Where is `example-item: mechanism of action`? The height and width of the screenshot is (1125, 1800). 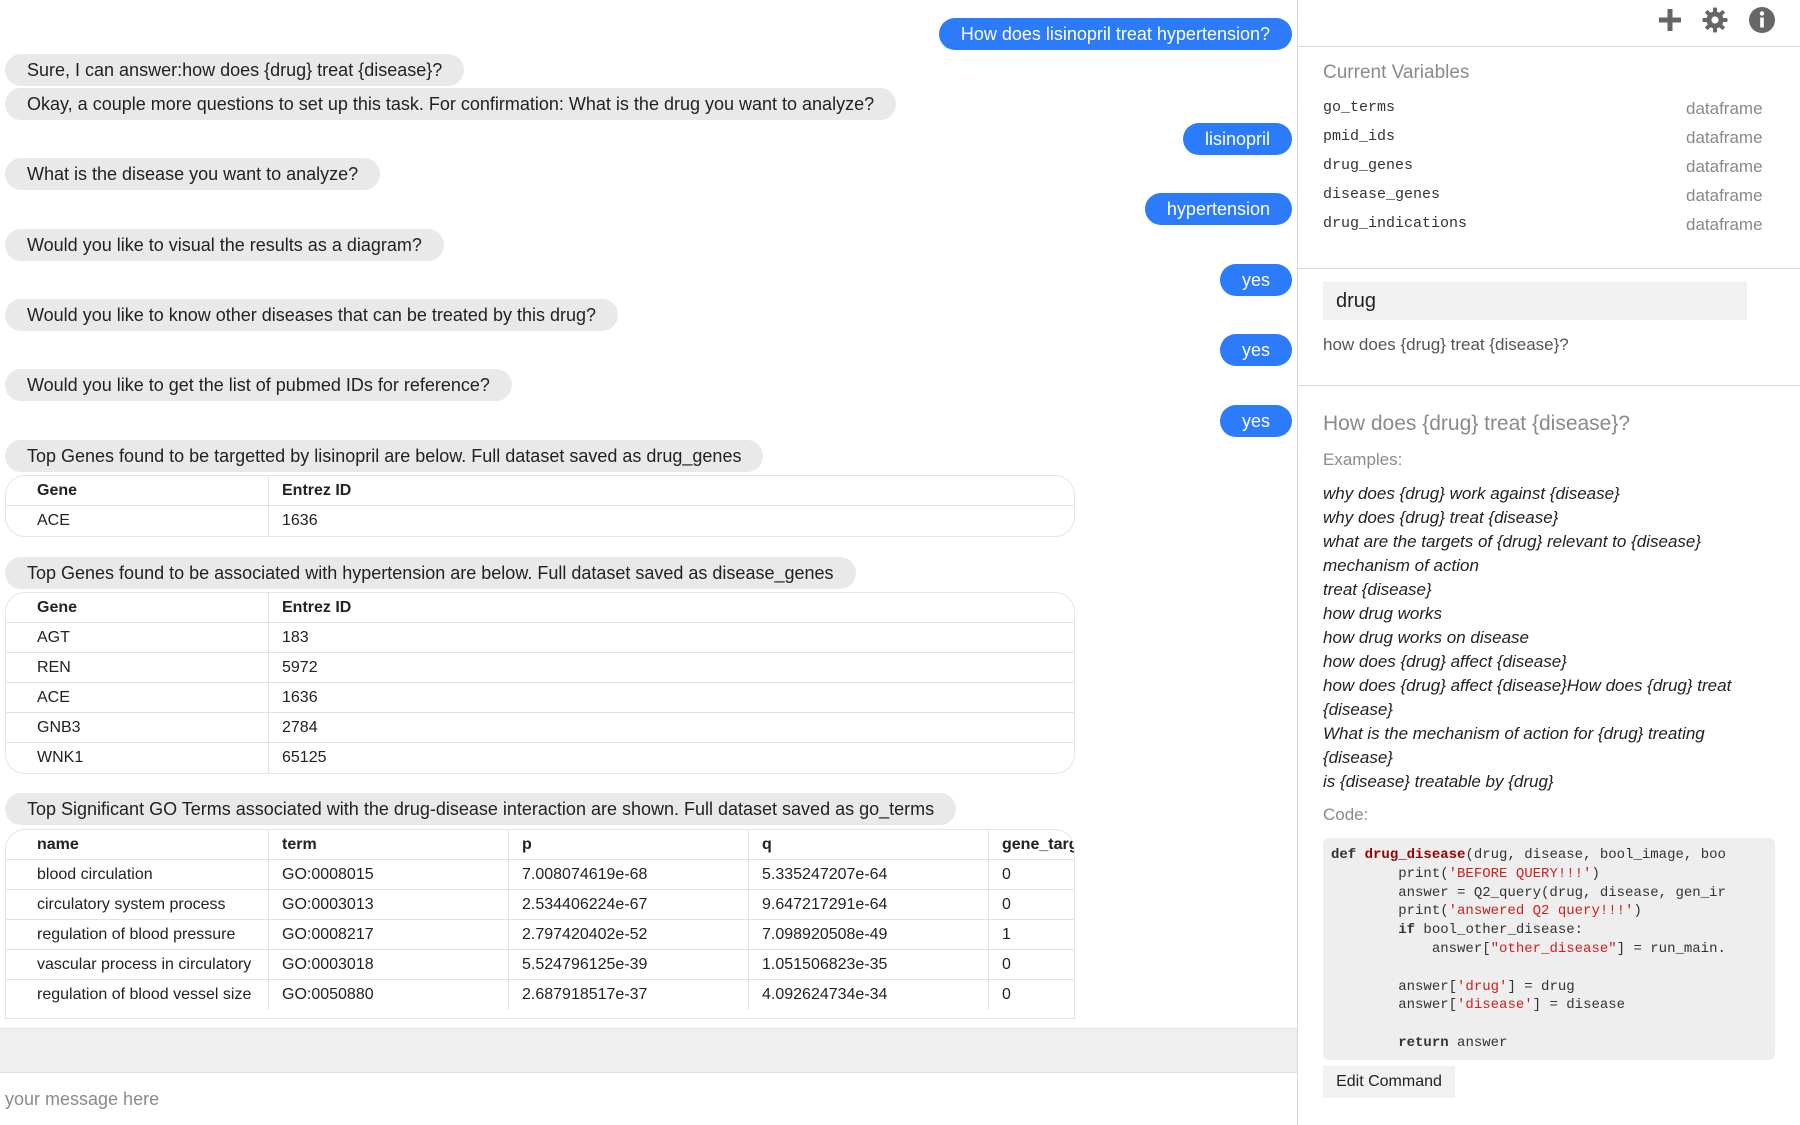 example-item: mechanism of action is located at coordinates (1401, 565).